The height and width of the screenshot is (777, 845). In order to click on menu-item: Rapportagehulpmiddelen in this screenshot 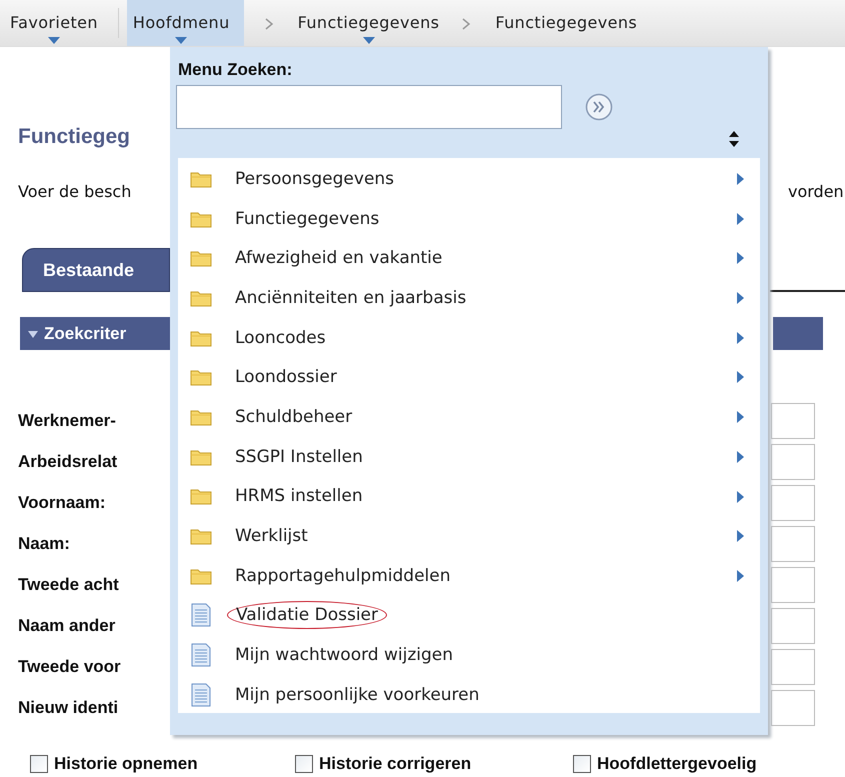, I will do `click(469, 576)`.